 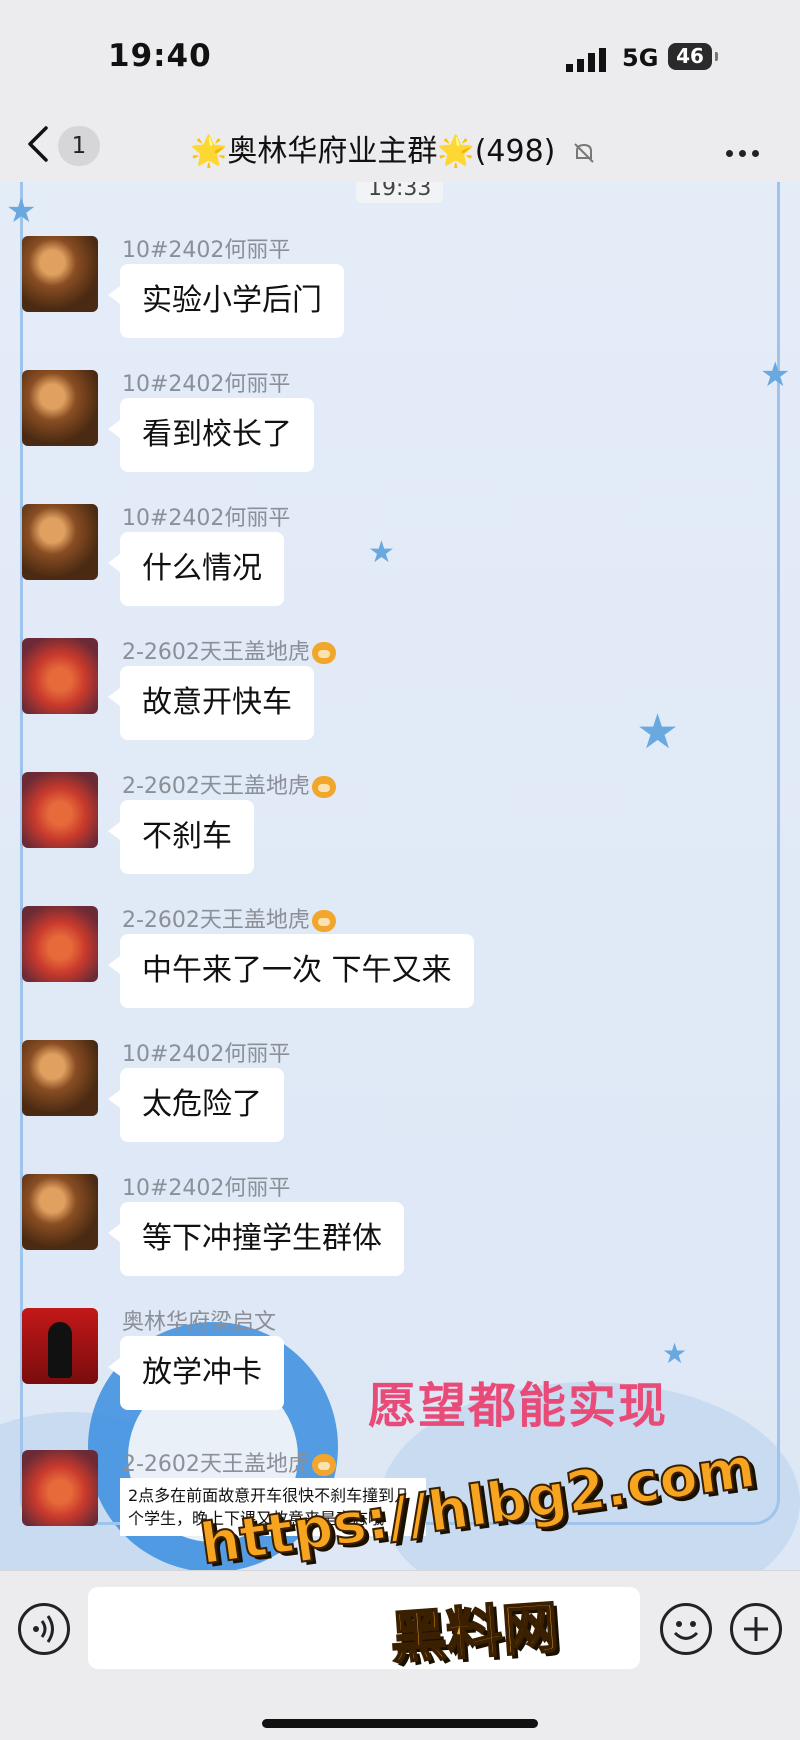 What do you see at coordinates (400, 55) in the screenshot?
I see `status-bar: 19:40 5G 46` at bounding box center [400, 55].